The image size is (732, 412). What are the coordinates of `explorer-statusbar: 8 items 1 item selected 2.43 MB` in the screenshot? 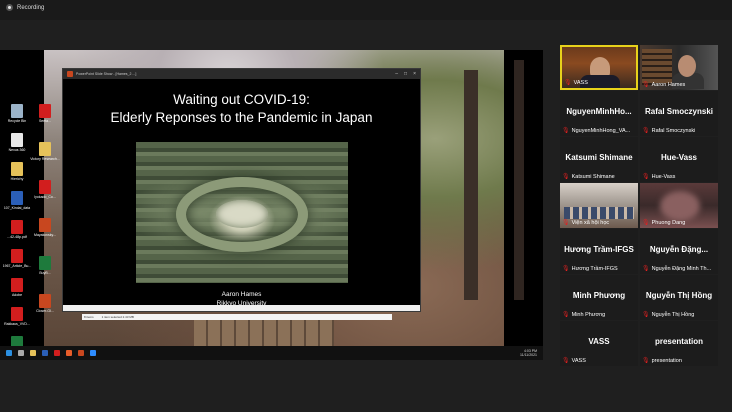 It's located at (237, 317).